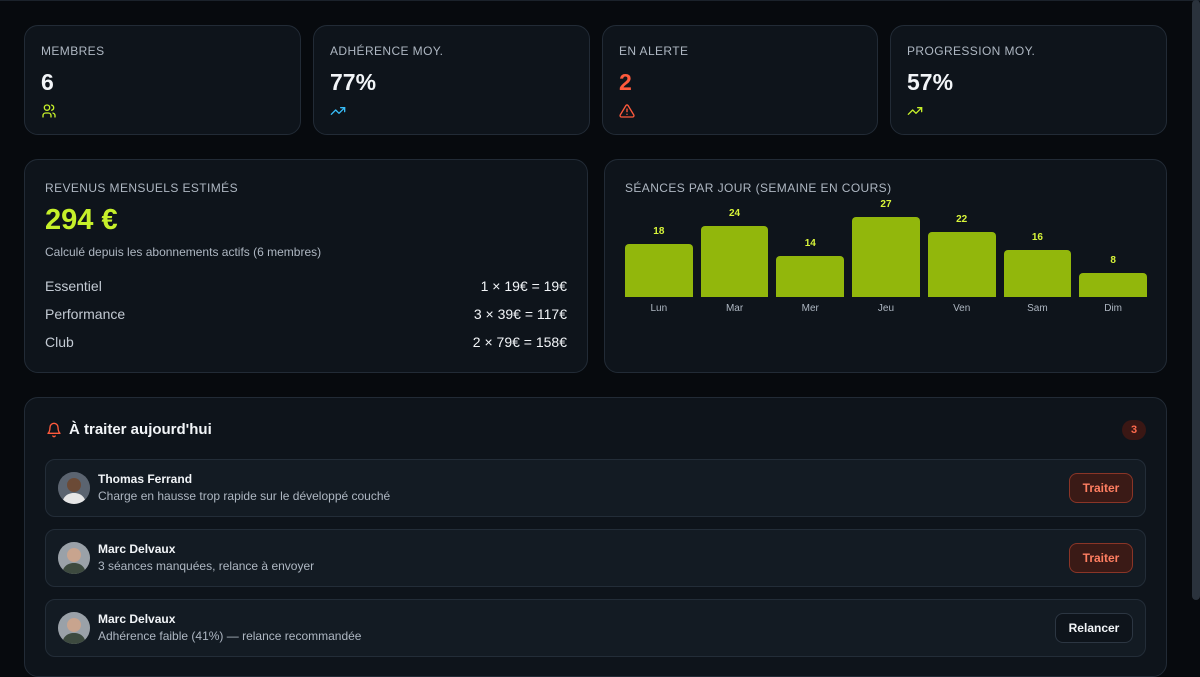 Image resolution: width=1200 pixels, height=677 pixels. What do you see at coordinates (659, 308) in the screenshot?
I see `bar-day-label: Lun` at bounding box center [659, 308].